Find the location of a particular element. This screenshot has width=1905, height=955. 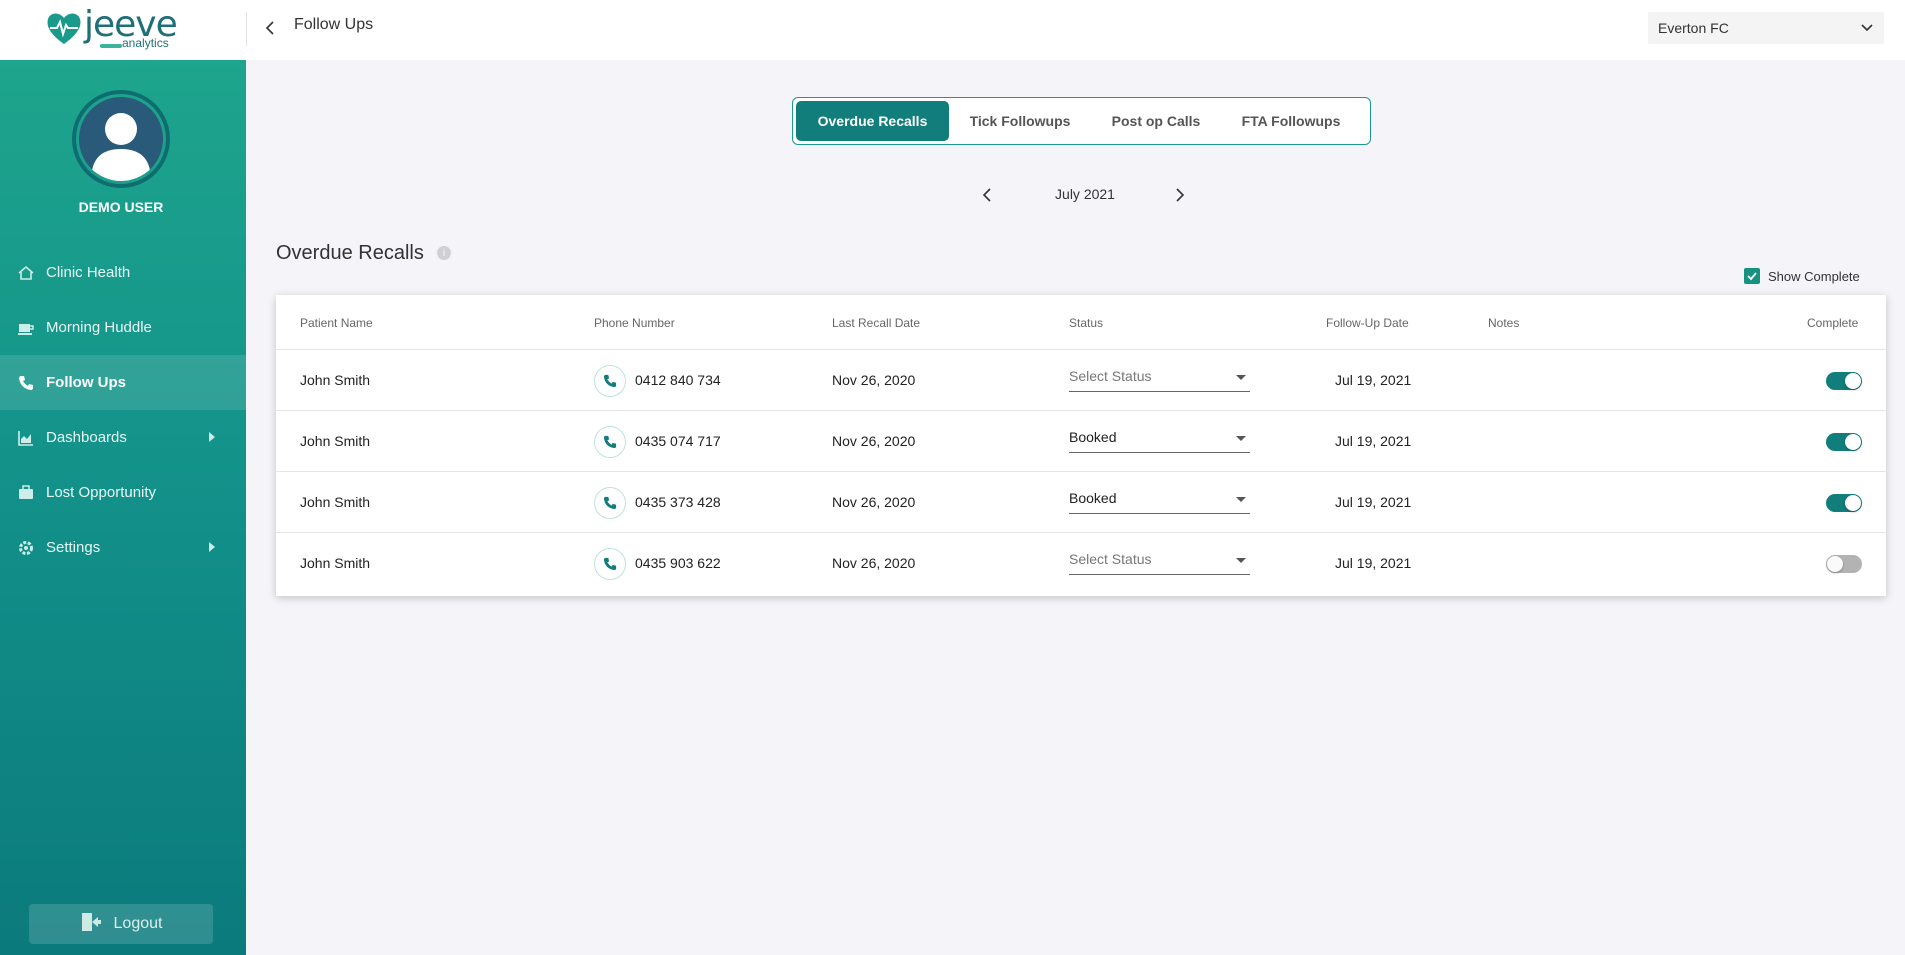

tab-overdue-recalls: Overdue Recalls is located at coordinates (872, 121).